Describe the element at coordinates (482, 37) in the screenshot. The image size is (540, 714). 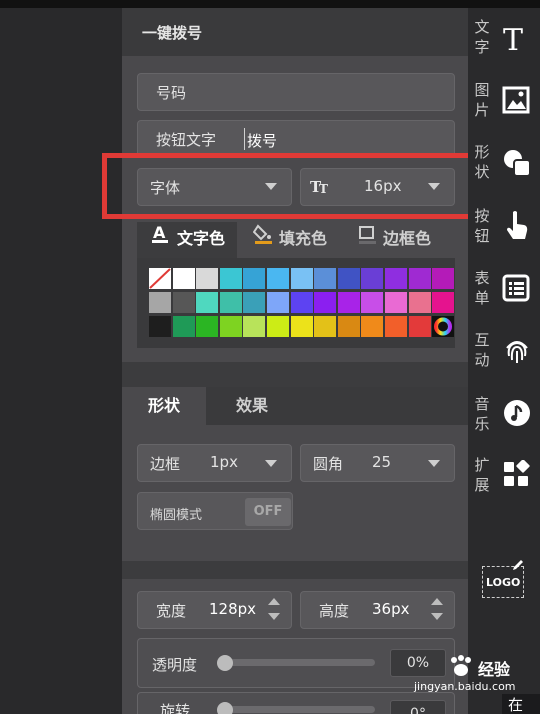
I see `sidebar-item-text-label: 文字` at that location.